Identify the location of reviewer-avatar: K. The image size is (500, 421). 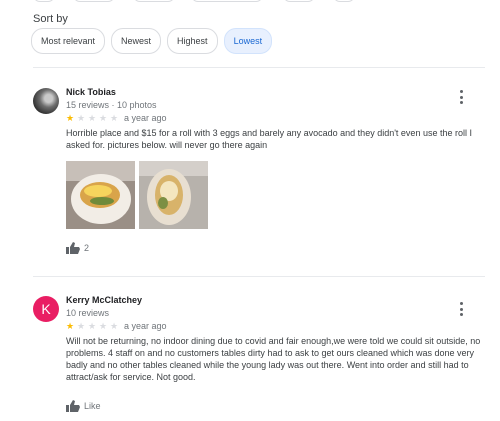
(46, 309).